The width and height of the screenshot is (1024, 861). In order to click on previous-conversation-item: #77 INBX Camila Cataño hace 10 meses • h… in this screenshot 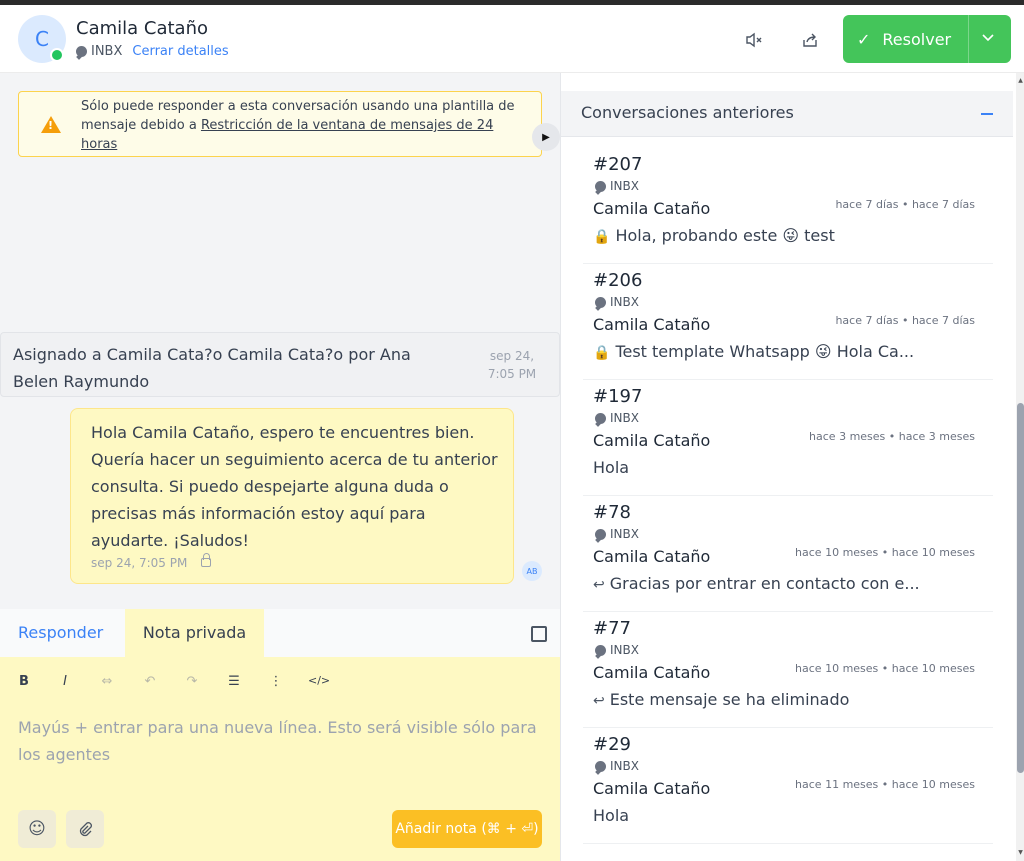, I will do `click(788, 670)`.